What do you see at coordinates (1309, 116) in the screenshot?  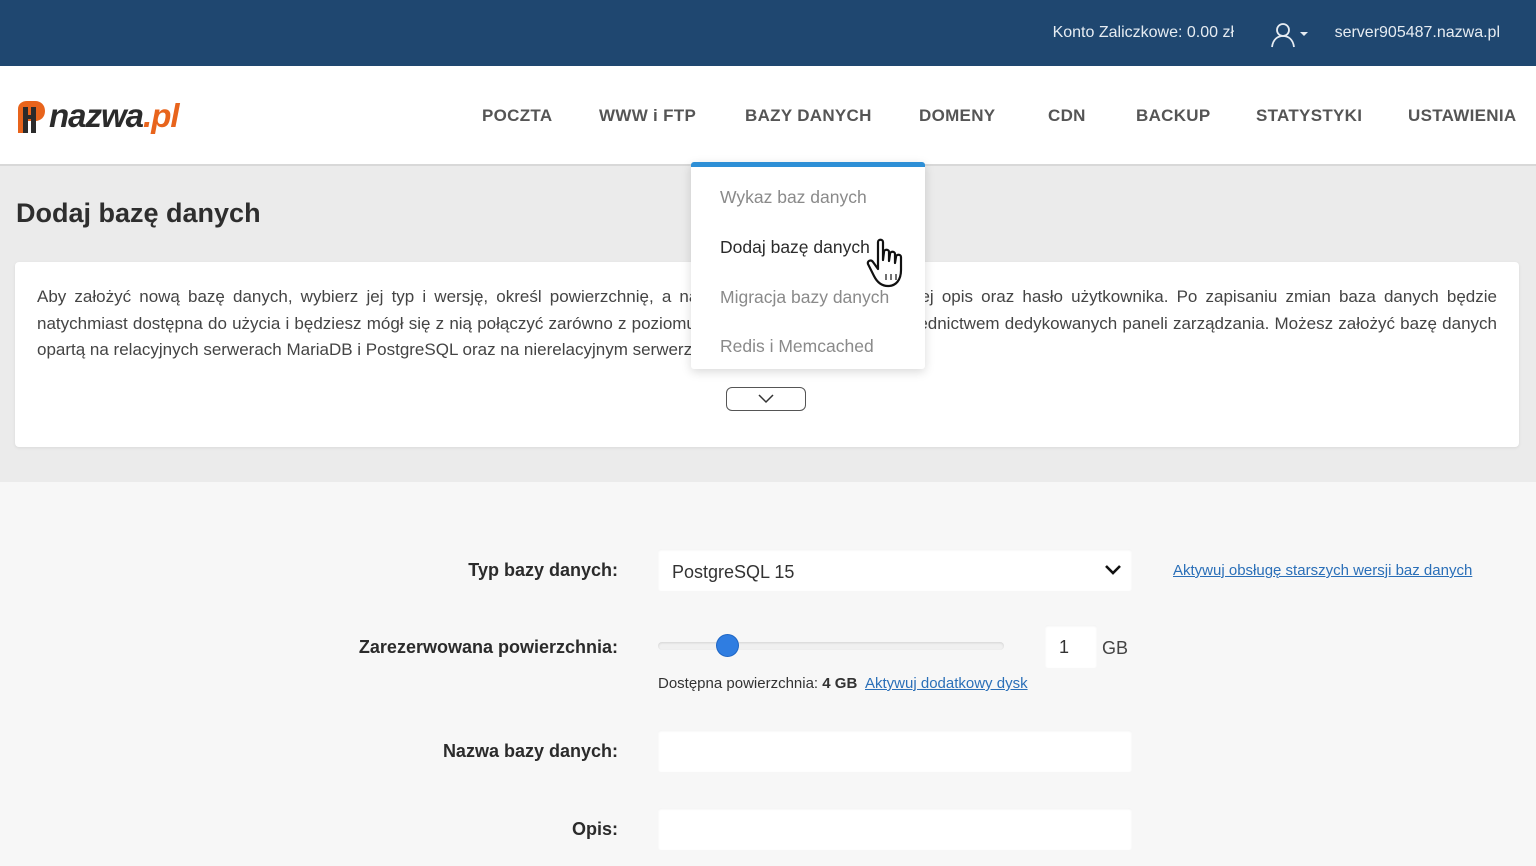 I see `nav-statystyki: STATYSTYKI` at bounding box center [1309, 116].